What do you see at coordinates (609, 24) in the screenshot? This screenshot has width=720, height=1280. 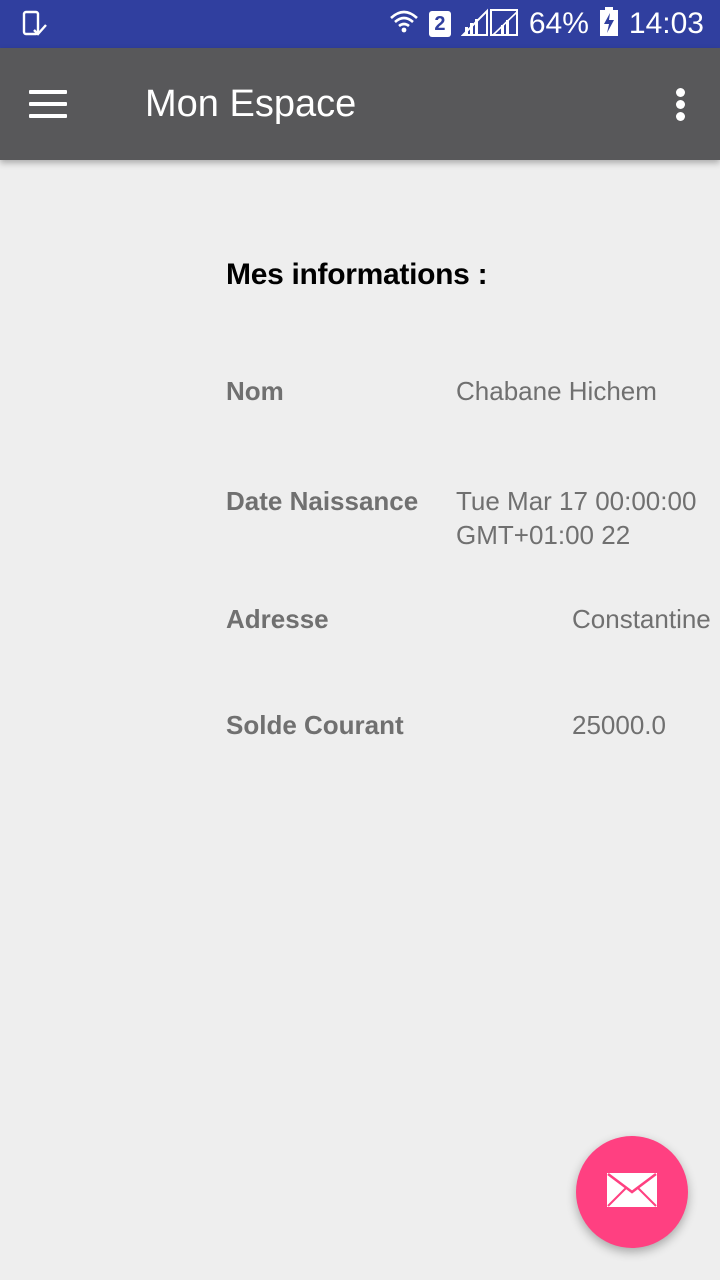 I see `battery-charging-icon` at bounding box center [609, 24].